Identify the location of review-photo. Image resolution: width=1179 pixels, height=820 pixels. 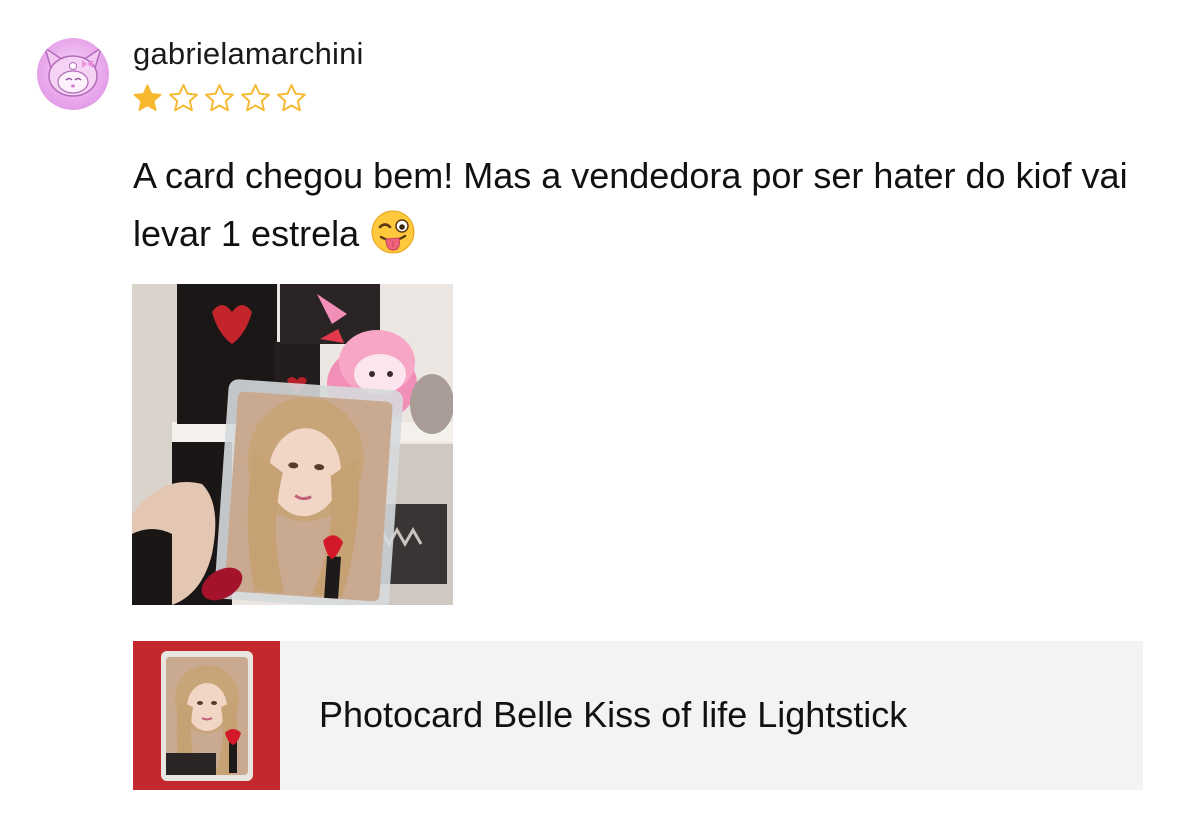
(292, 444).